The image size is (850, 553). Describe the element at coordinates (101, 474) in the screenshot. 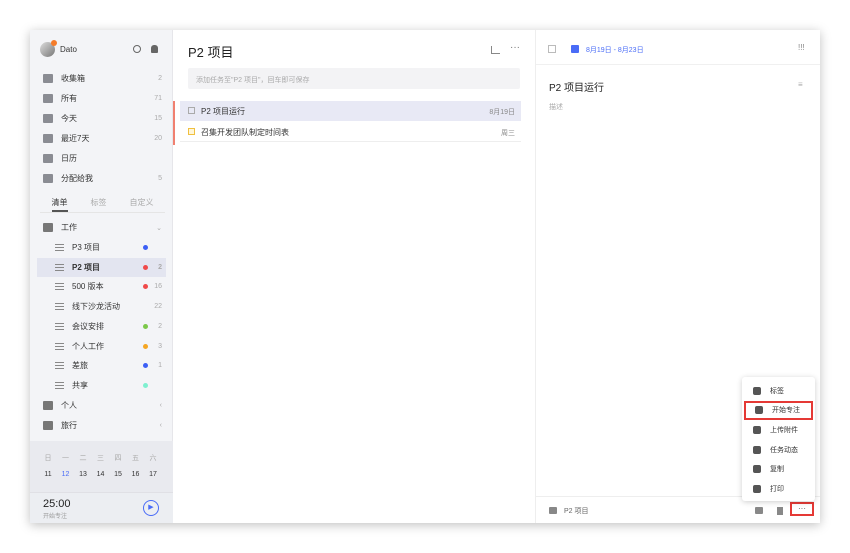

I see `calendar-day: 14` at that location.